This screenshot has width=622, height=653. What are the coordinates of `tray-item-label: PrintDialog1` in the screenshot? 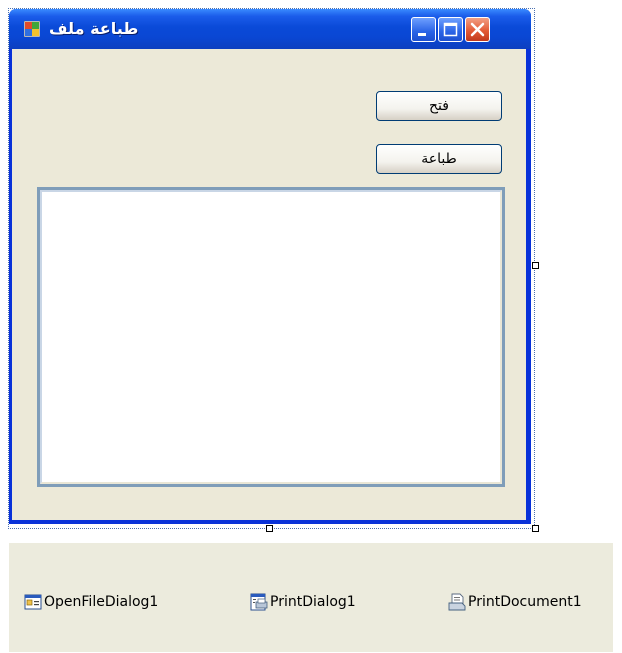 It's located at (313, 602).